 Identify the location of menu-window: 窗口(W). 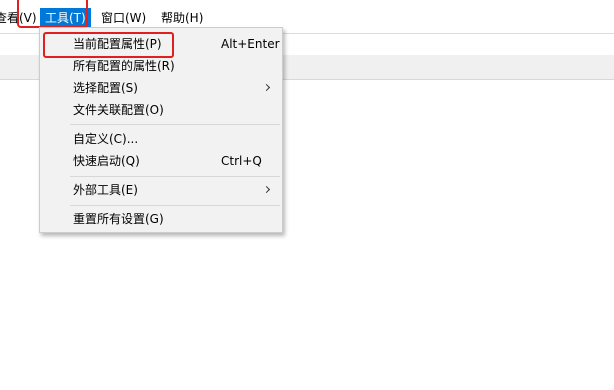
(123, 18).